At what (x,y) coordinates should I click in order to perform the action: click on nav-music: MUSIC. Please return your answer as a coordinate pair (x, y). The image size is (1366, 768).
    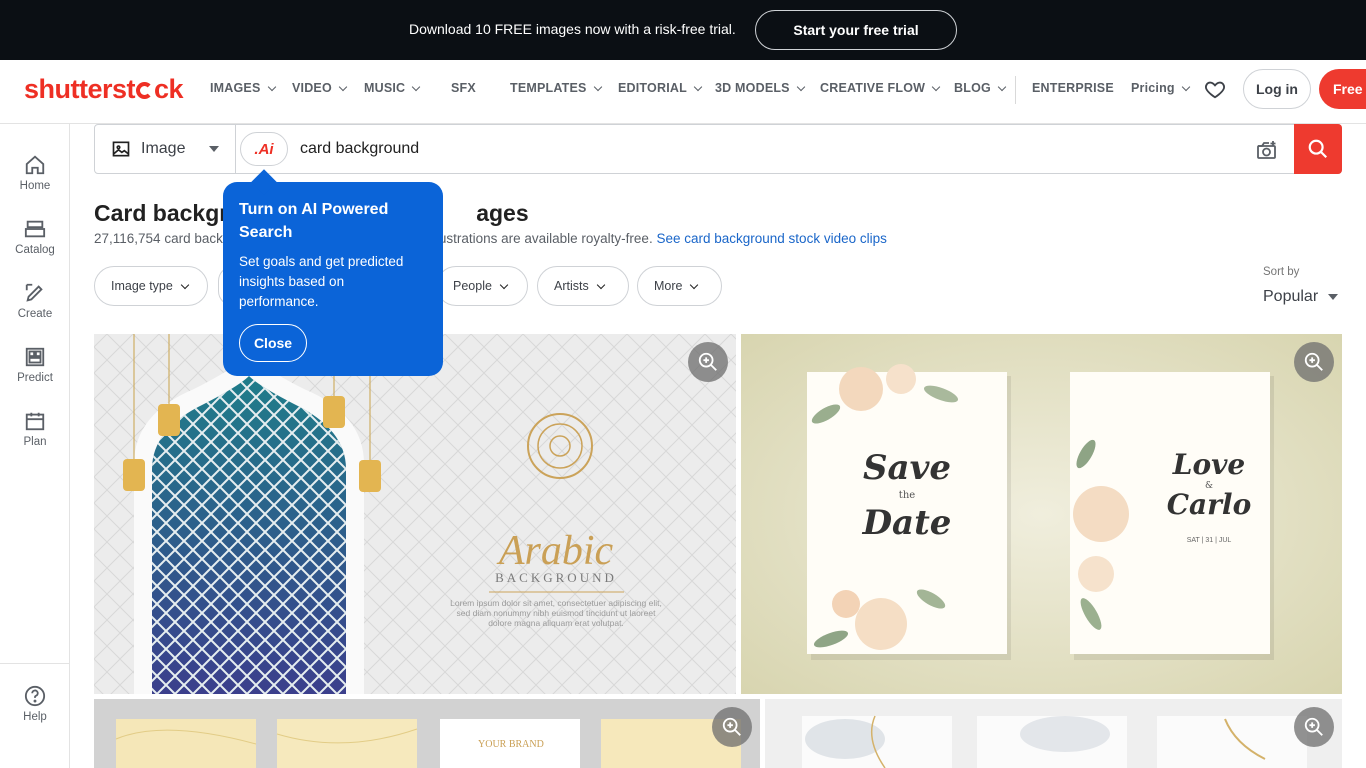
    Looking at the image, I should click on (392, 88).